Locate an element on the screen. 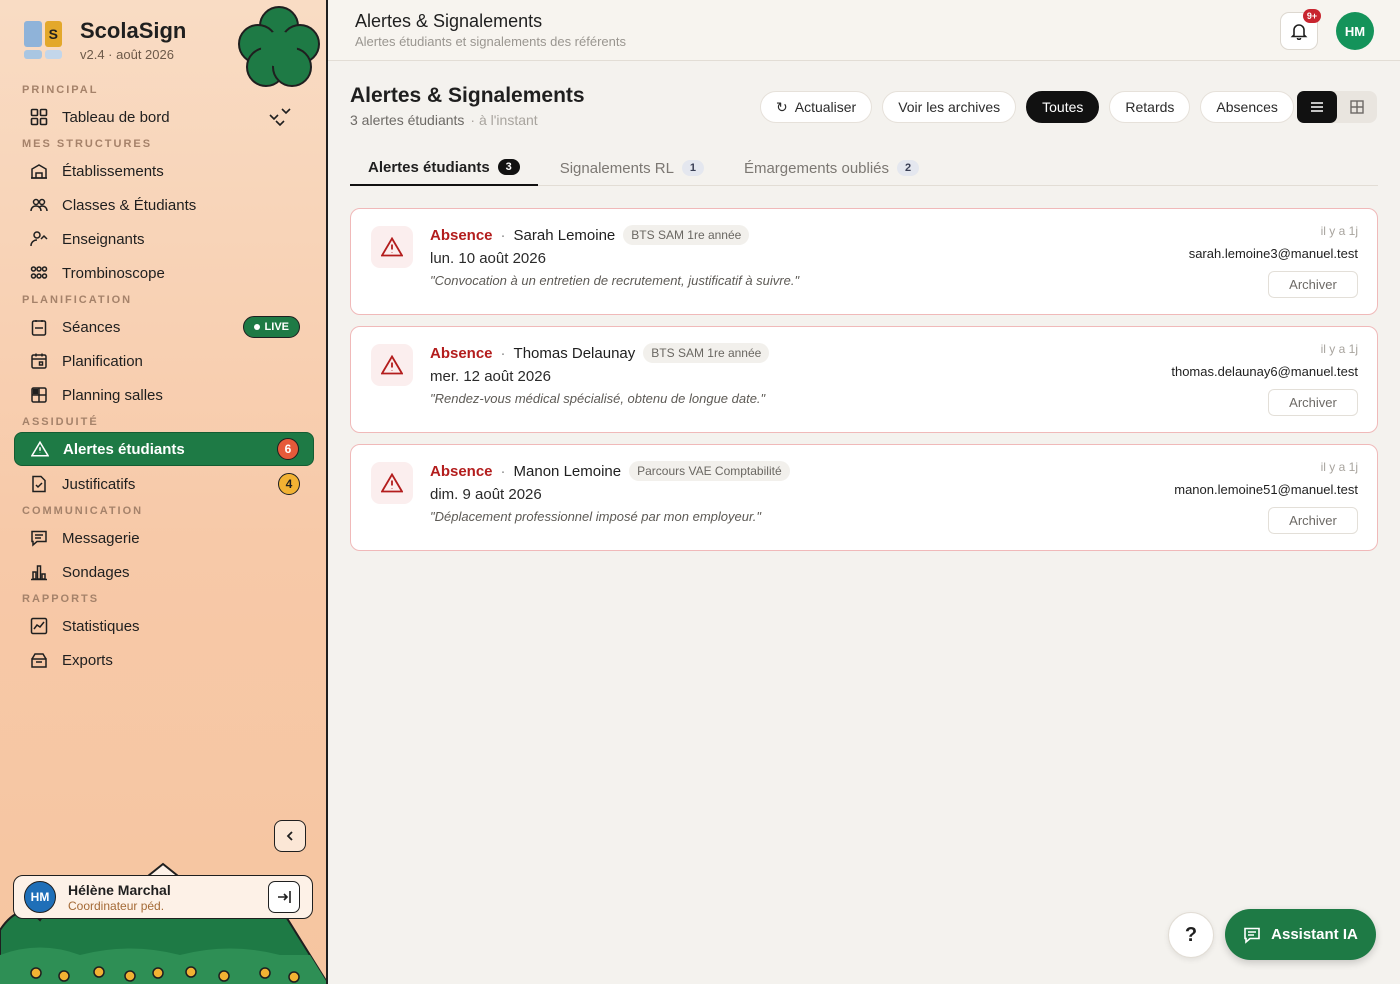  sidebar-item-label: Sondages is located at coordinates (96, 572).